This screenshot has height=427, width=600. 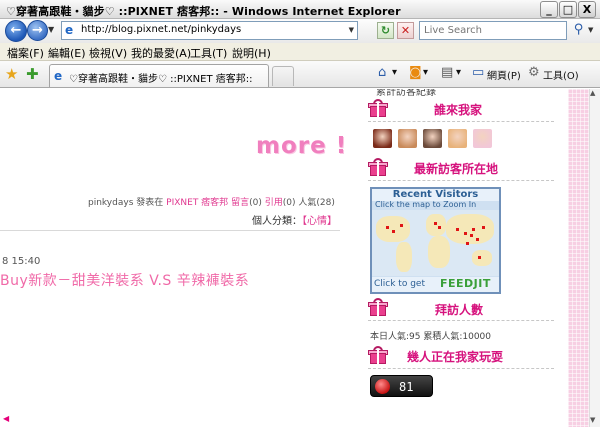 What do you see at coordinates (435, 243) in the screenshot?
I see `world-map` at bounding box center [435, 243].